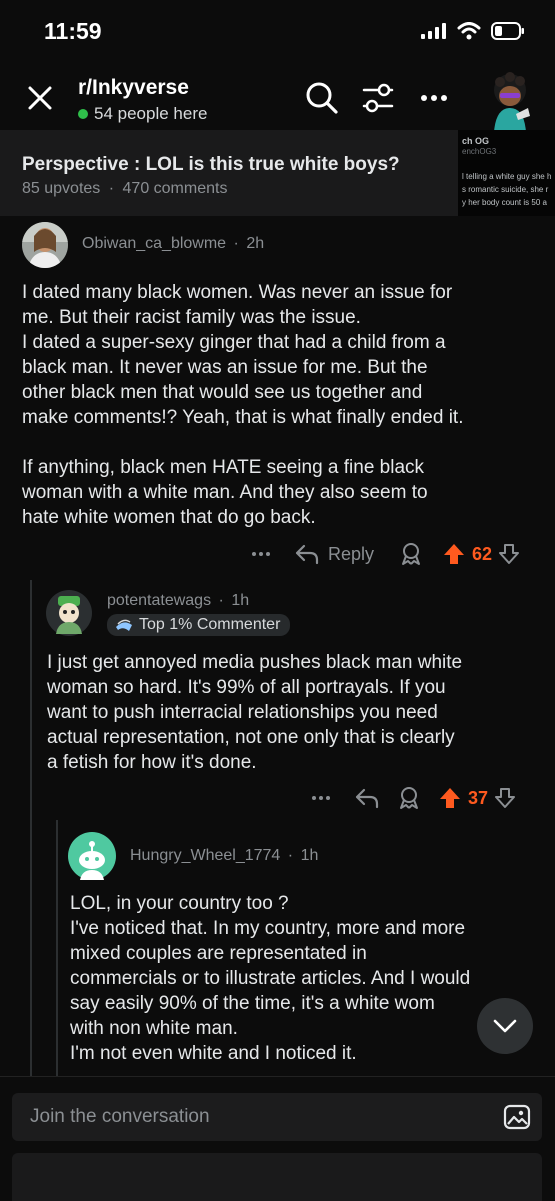  Describe the element at coordinates (469, 31) in the screenshot. I see `wifi-icon` at that location.